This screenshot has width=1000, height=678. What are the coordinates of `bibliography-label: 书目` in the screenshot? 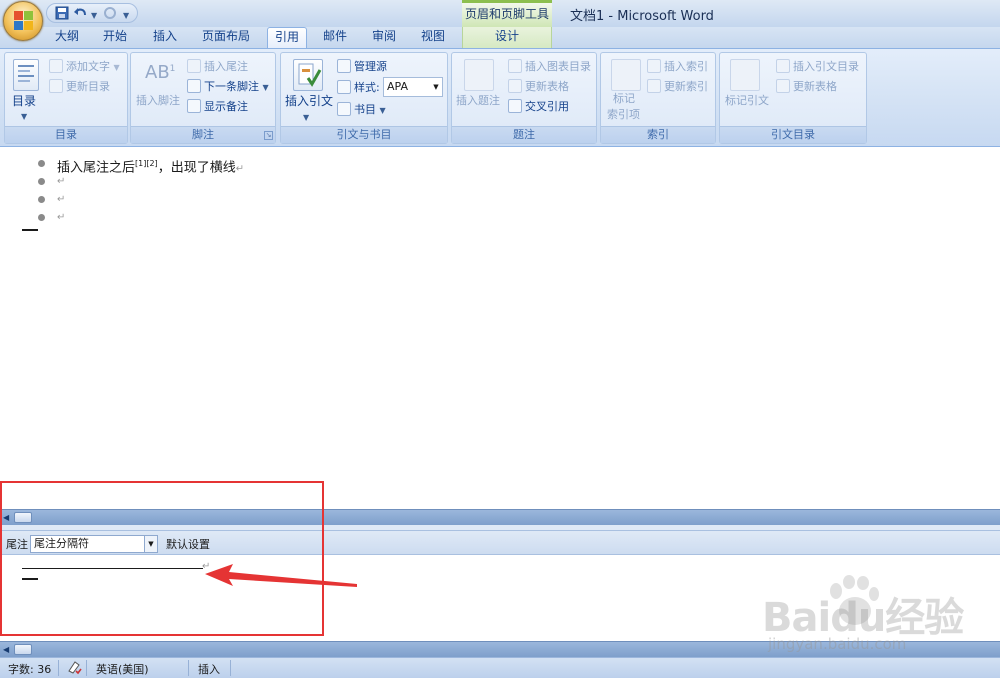 It's located at (365, 109).